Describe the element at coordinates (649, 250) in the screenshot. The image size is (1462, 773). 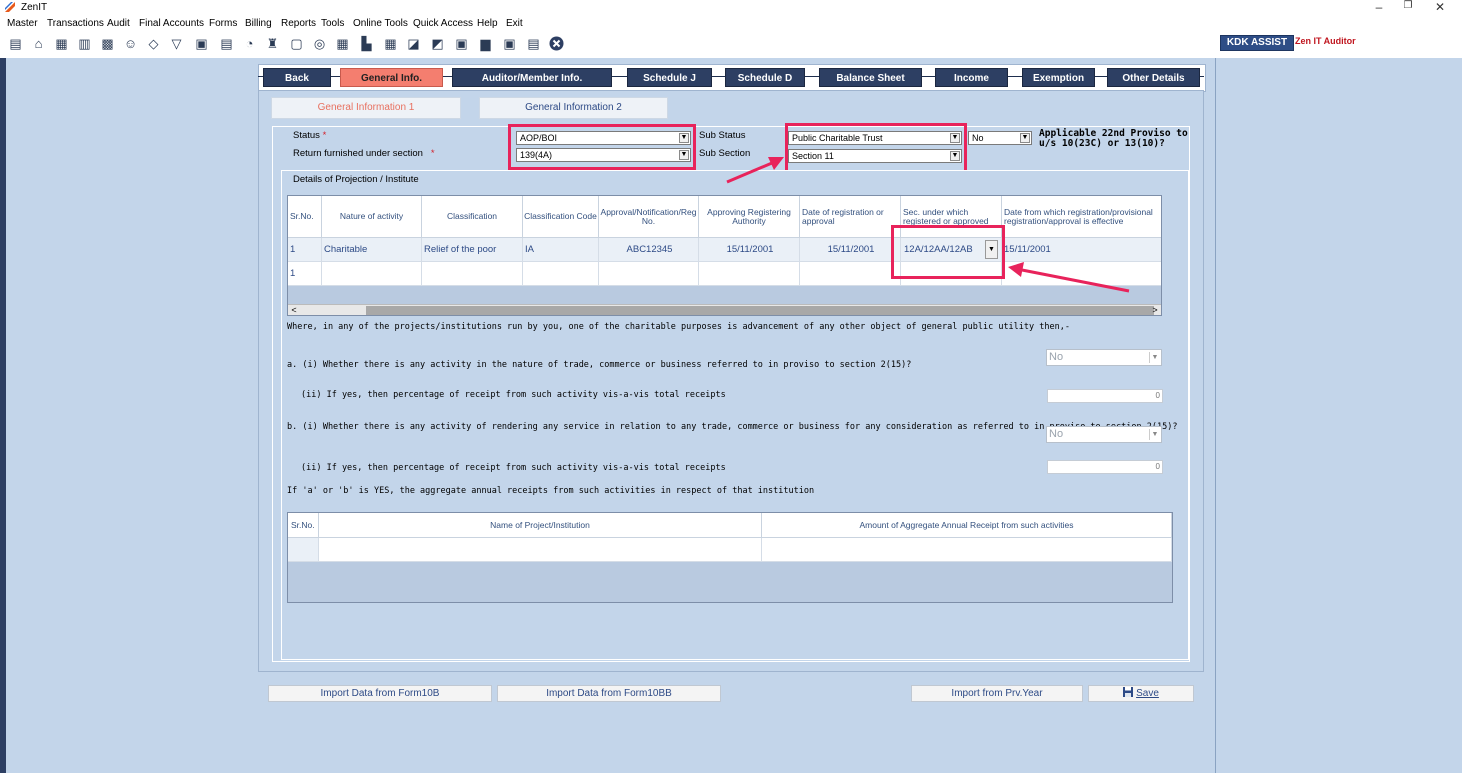
I see `cell-approval-no: ABC12345` at that location.